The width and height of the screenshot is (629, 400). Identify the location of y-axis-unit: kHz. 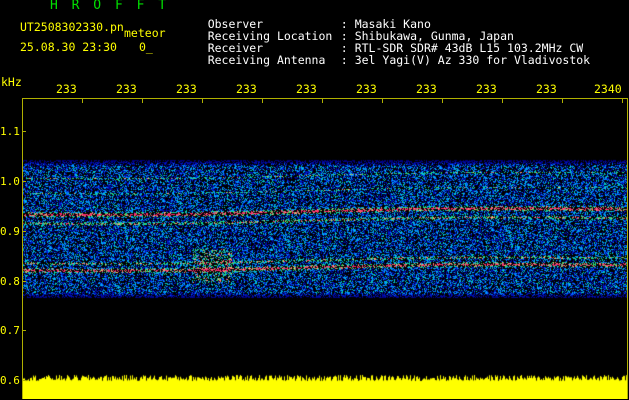
(11, 82).